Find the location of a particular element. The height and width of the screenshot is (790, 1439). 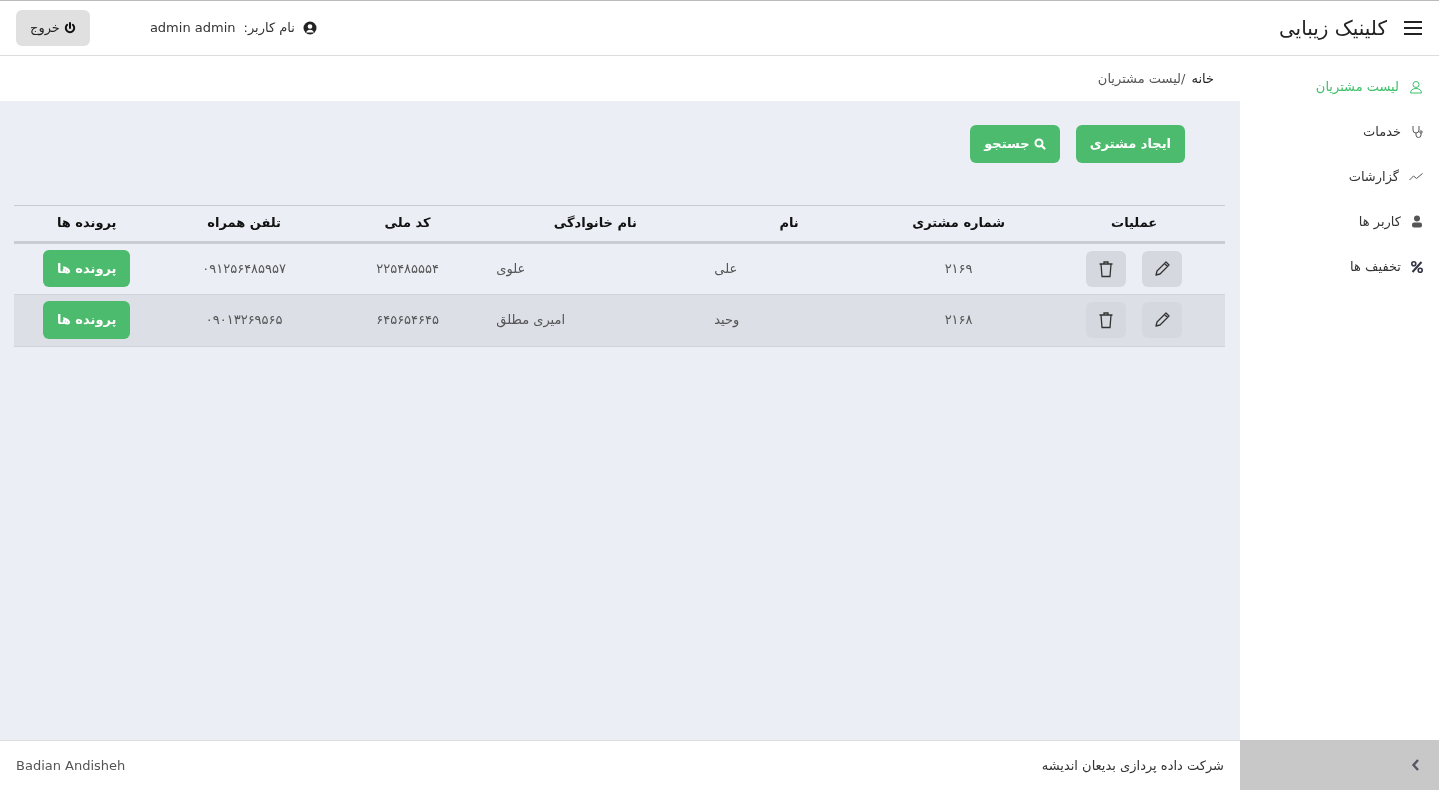

national-code: ۶۴۵۶۵۴۶۴۵ is located at coordinates (408, 320).